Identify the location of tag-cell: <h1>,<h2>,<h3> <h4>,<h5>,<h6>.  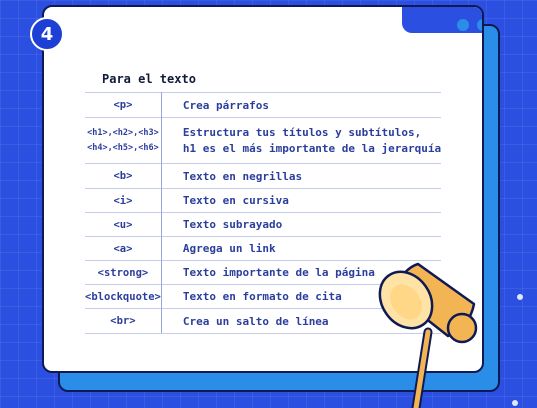
(123, 140).